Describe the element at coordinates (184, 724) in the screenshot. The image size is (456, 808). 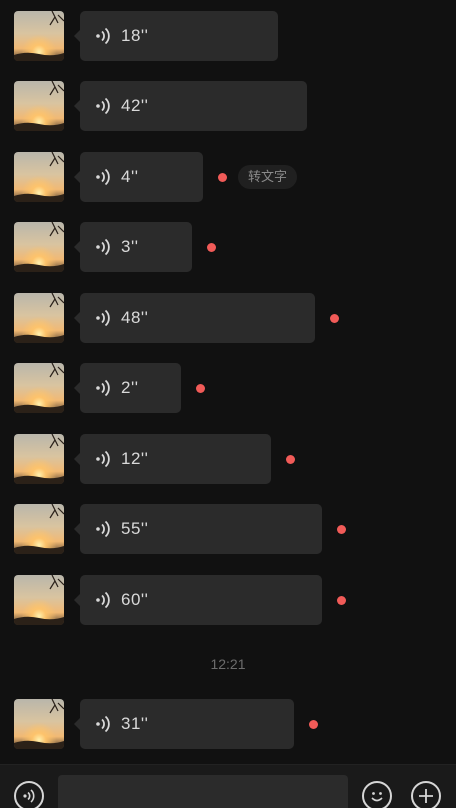
I see `voice-message-bubble: 31''` at that location.